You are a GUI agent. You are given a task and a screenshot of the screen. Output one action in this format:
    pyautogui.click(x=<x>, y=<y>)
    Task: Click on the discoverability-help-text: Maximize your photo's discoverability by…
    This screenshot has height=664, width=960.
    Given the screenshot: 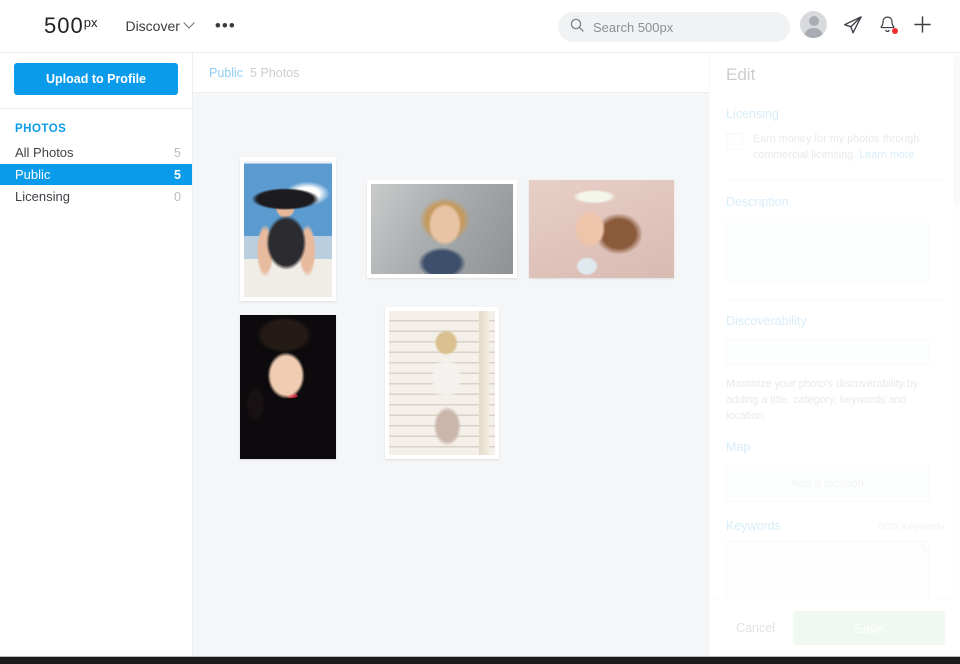 What is the action you would take?
    pyautogui.click(x=822, y=400)
    